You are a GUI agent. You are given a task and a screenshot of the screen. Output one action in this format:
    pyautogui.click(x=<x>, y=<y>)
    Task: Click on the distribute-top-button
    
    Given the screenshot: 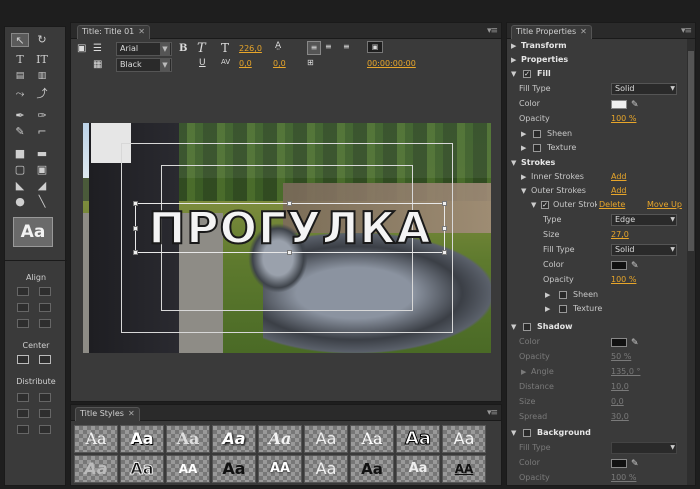 What is the action you would take?
    pyautogui.click(x=45, y=397)
    